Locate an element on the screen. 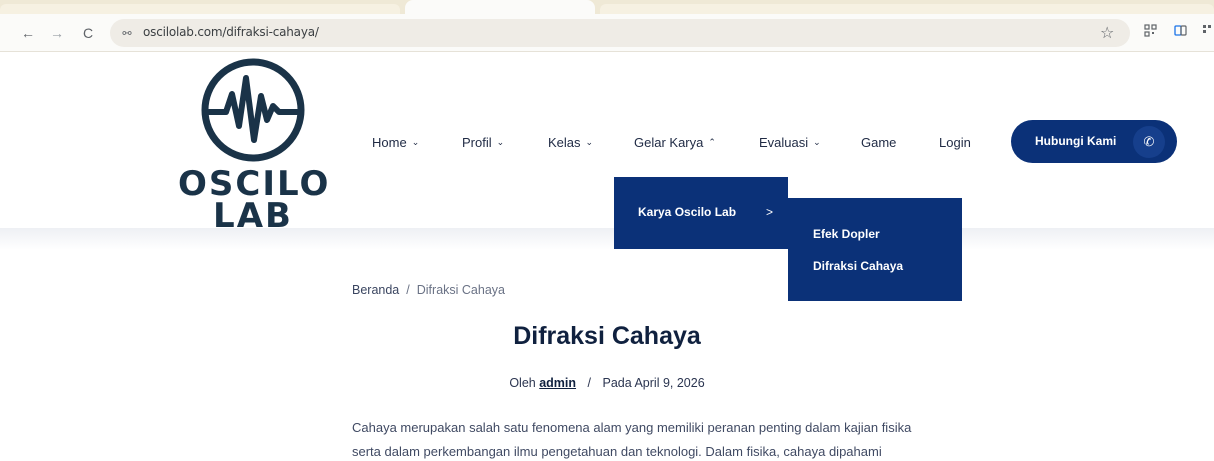 Image resolution: width=1214 pixels, height=461 pixels. site-logo: OSCILO LAB is located at coordinates (253, 146).